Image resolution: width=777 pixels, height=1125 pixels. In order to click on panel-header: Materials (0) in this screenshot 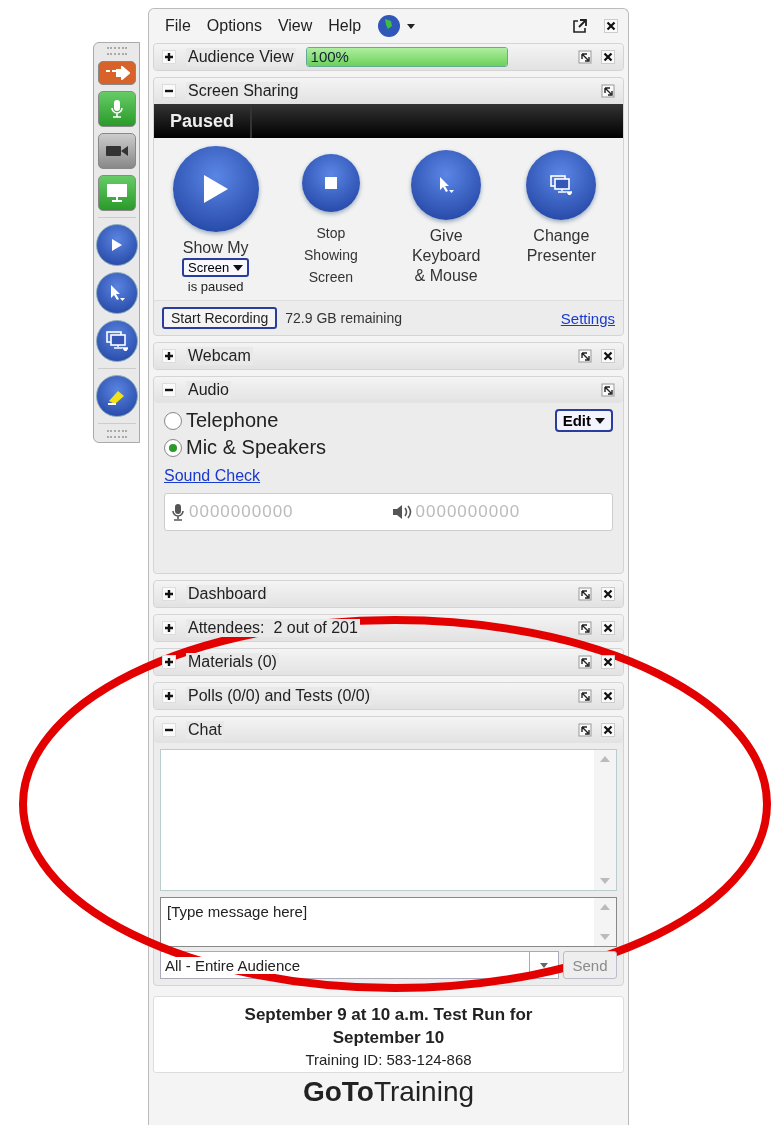, I will do `click(388, 662)`.